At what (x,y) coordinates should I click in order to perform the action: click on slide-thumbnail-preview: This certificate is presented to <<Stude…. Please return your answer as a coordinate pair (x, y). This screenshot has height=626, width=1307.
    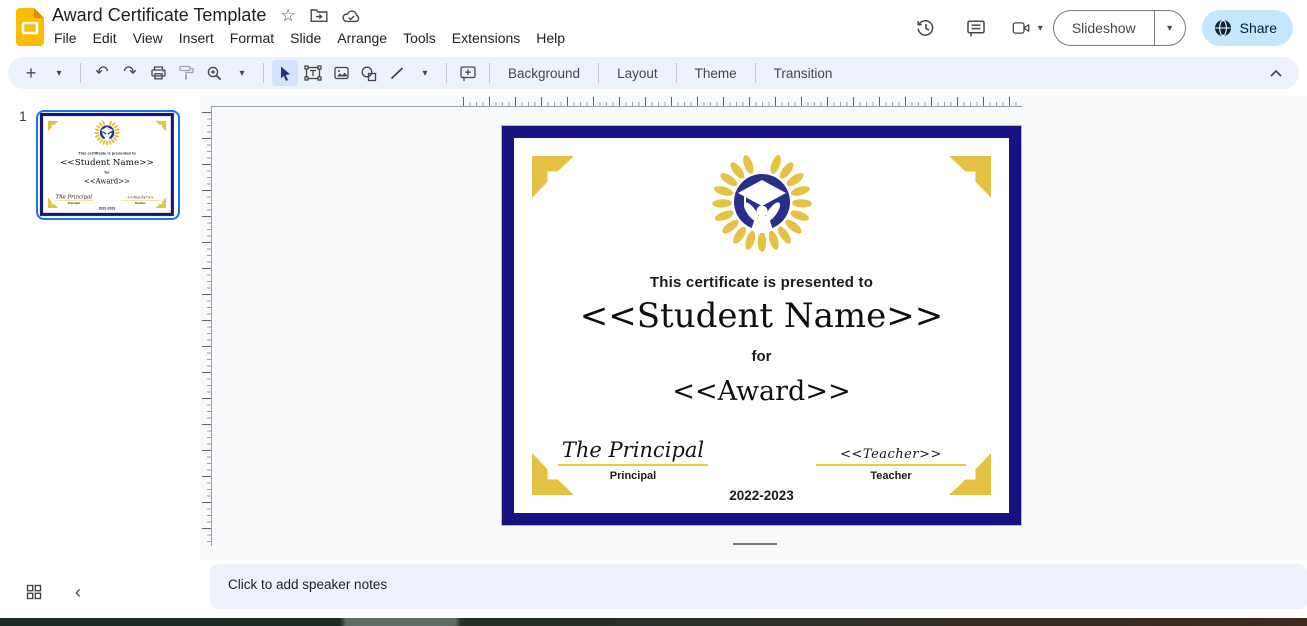
    Looking at the image, I should click on (107, 164).